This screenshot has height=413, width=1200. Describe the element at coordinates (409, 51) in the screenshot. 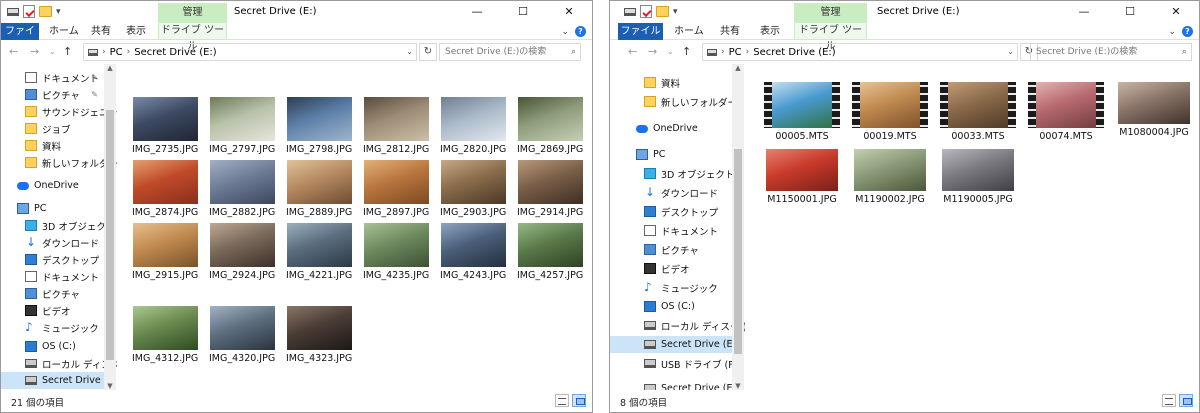

I see `address-dropdown-icon: ⌄` at that location.